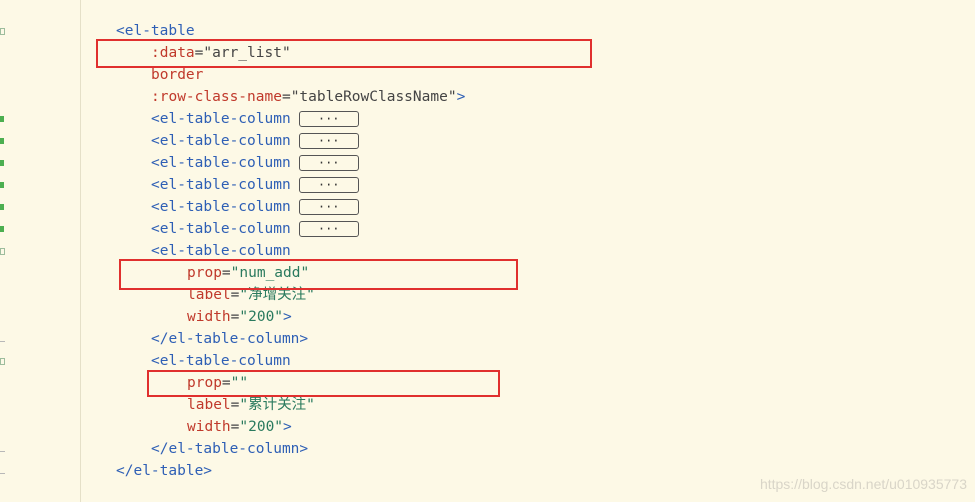 This screenshot has width=975, height=502. I want to click on code-line: label="累计关注", so click(251, 405).